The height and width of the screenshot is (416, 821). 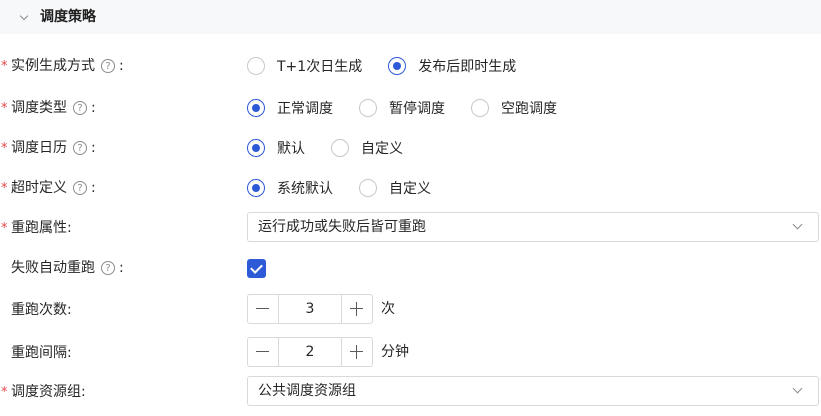 What do you see at coordinates (410, 17) in the screenshot?
I see `section-header: 调度策略` at bounding box center [410, 17].